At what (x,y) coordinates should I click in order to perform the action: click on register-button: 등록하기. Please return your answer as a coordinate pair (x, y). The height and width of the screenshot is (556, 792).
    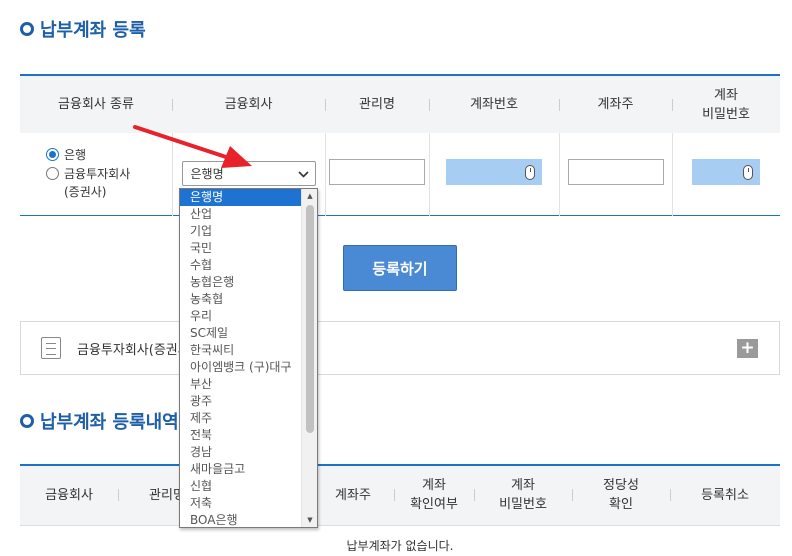
    Looking at the image, I should click on (400, 268).